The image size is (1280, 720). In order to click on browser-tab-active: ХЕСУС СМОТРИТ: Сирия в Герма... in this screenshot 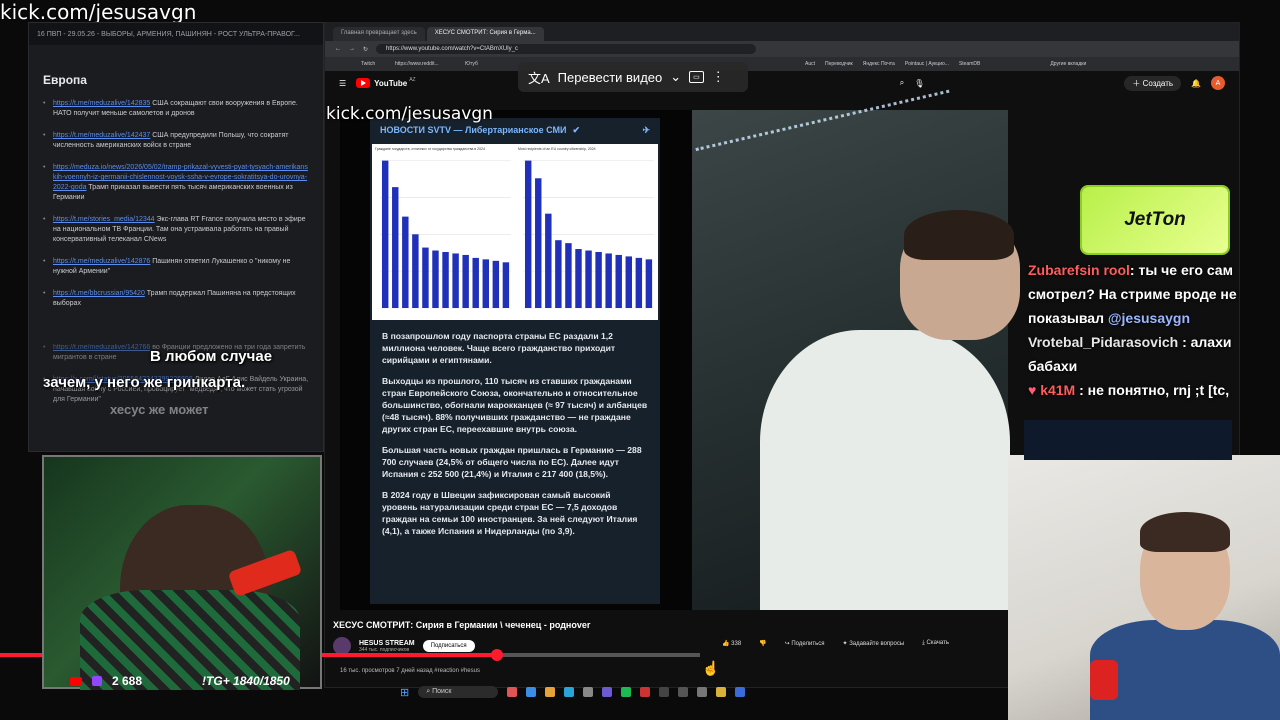, I will do `click(485, 34)`.